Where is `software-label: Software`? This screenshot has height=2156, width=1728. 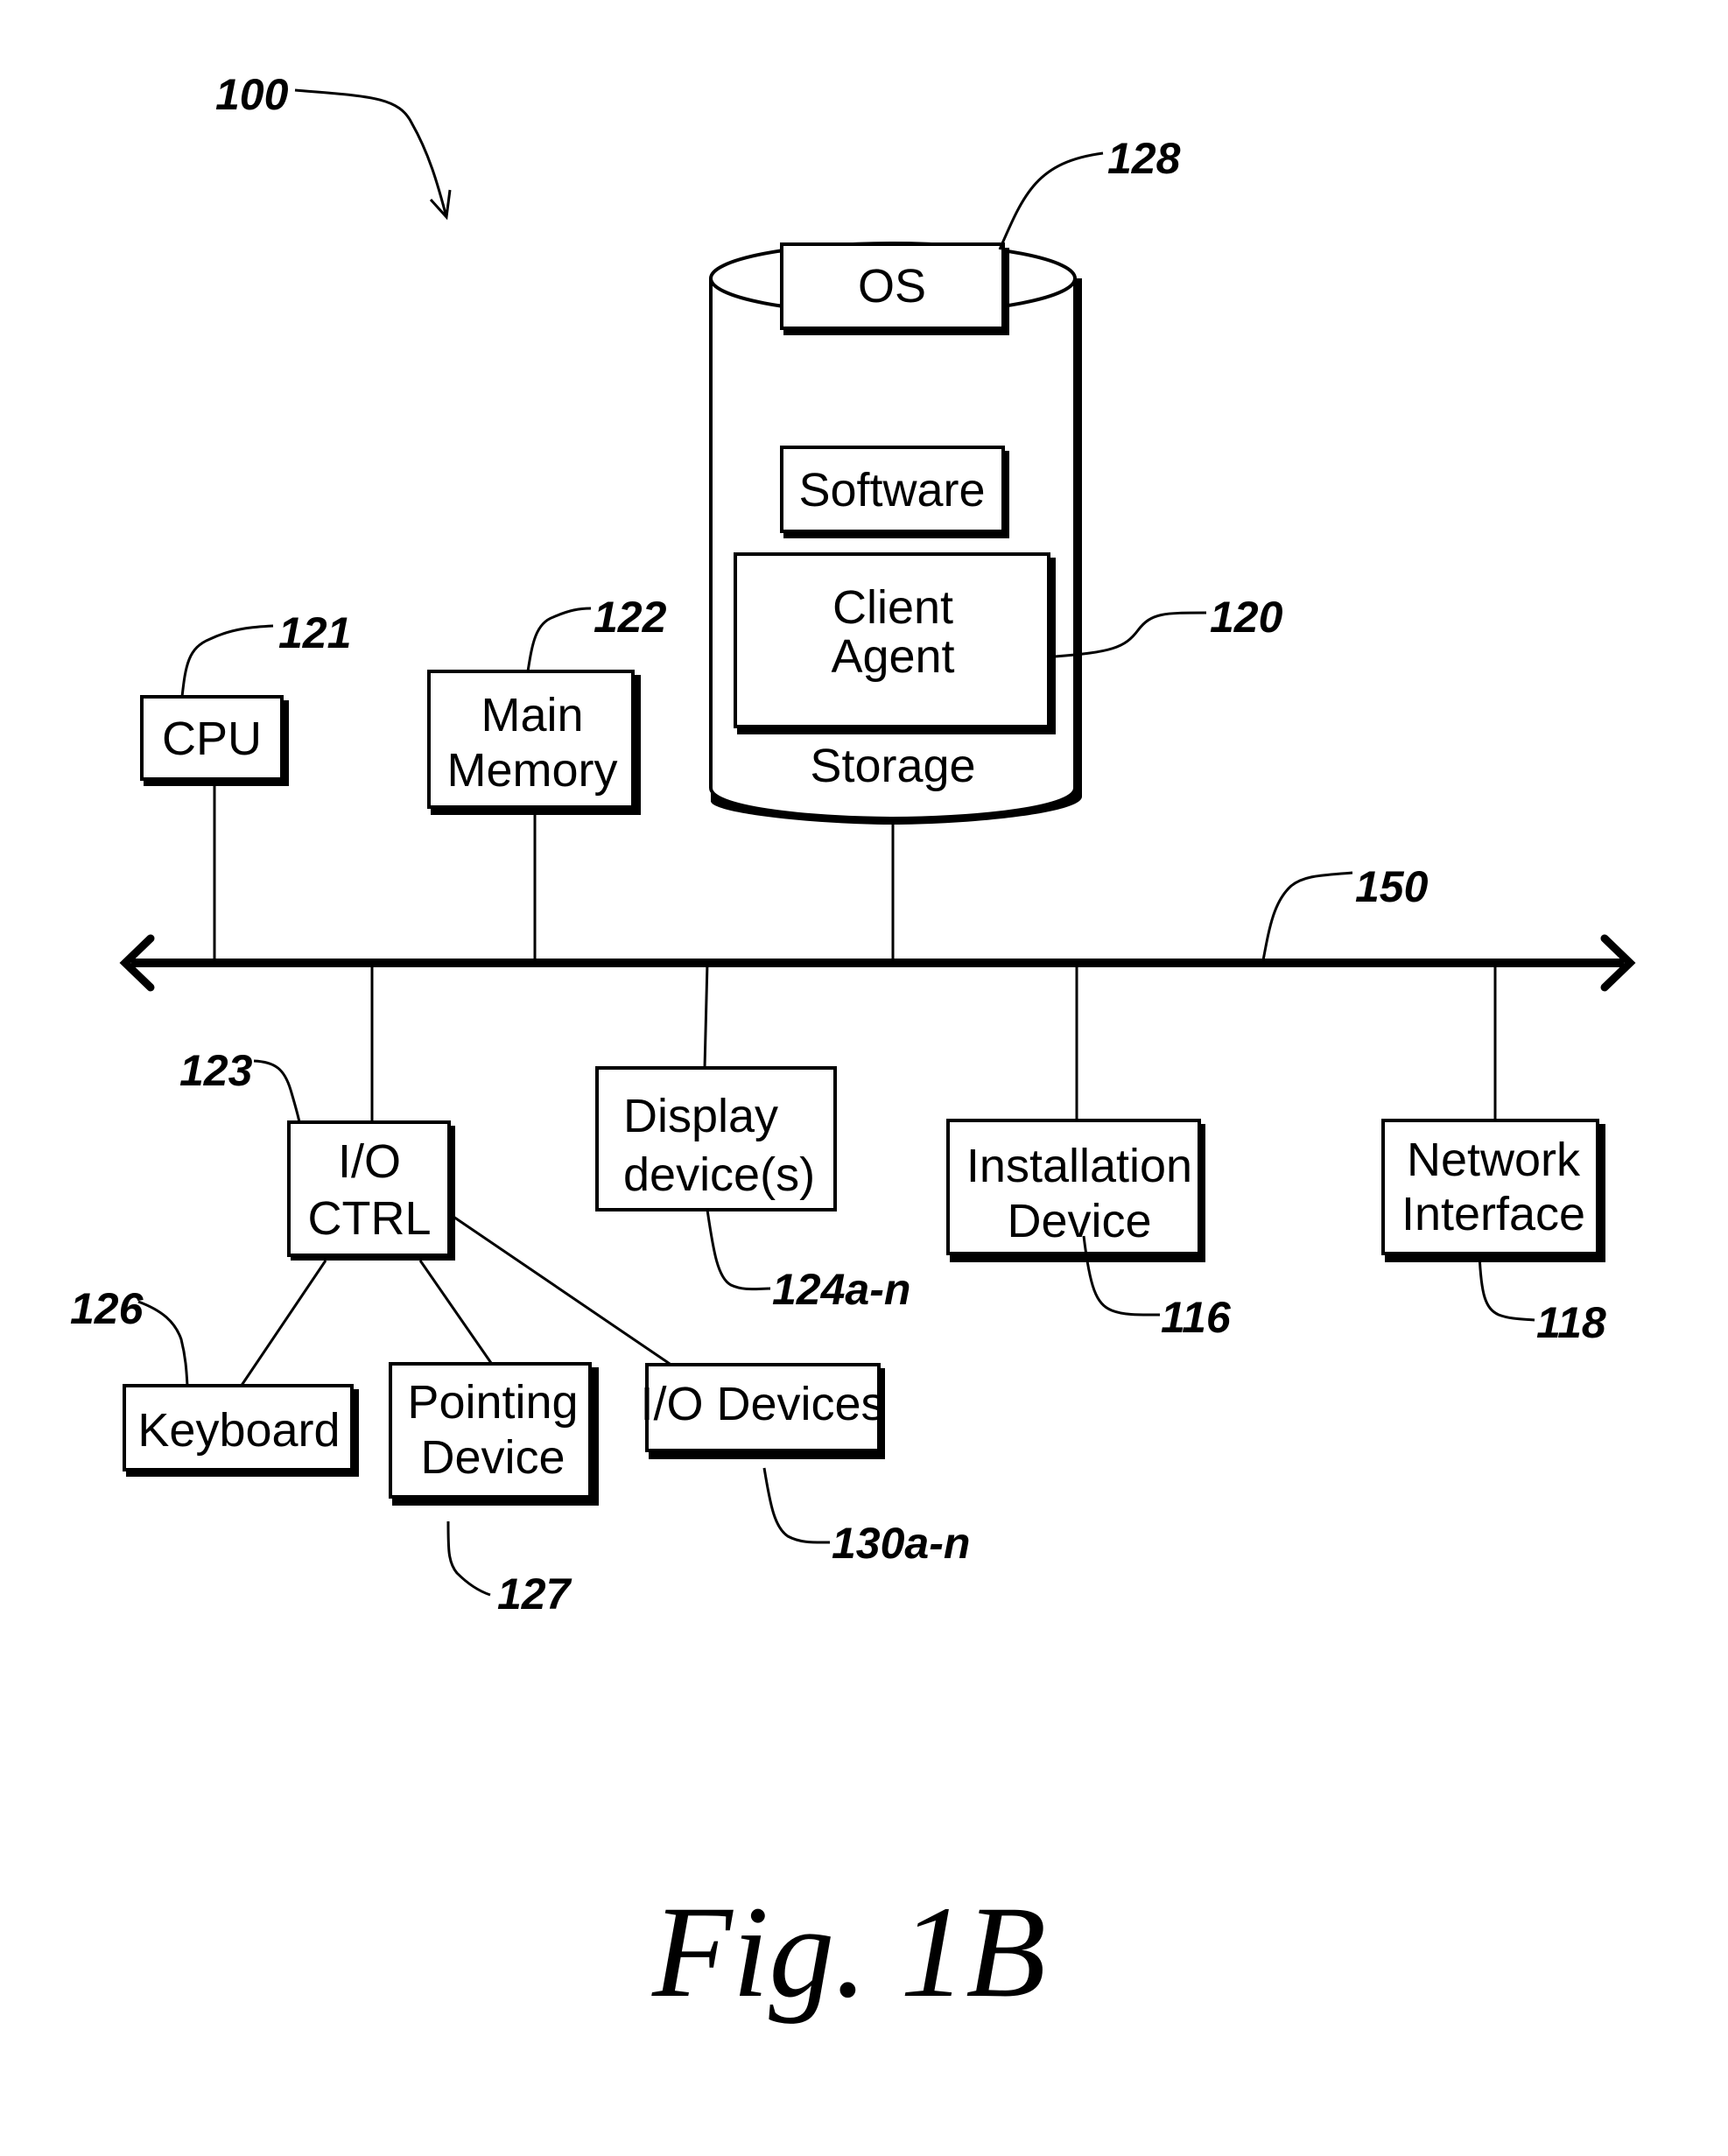 software-label: Software is located at coordinates (891, 490).